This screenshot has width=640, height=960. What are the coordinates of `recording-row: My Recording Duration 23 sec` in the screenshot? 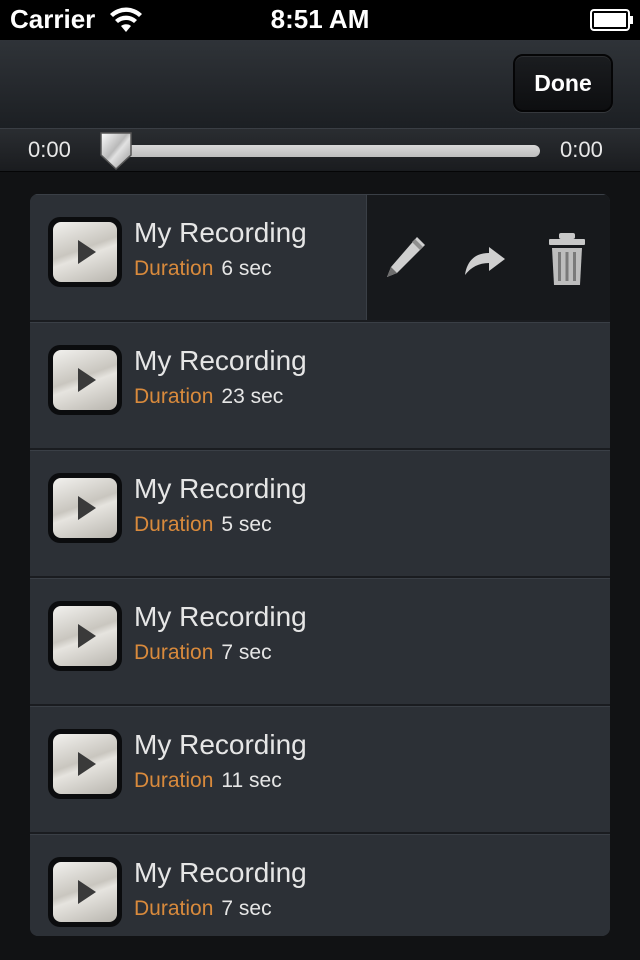 It's located at (320, 386).